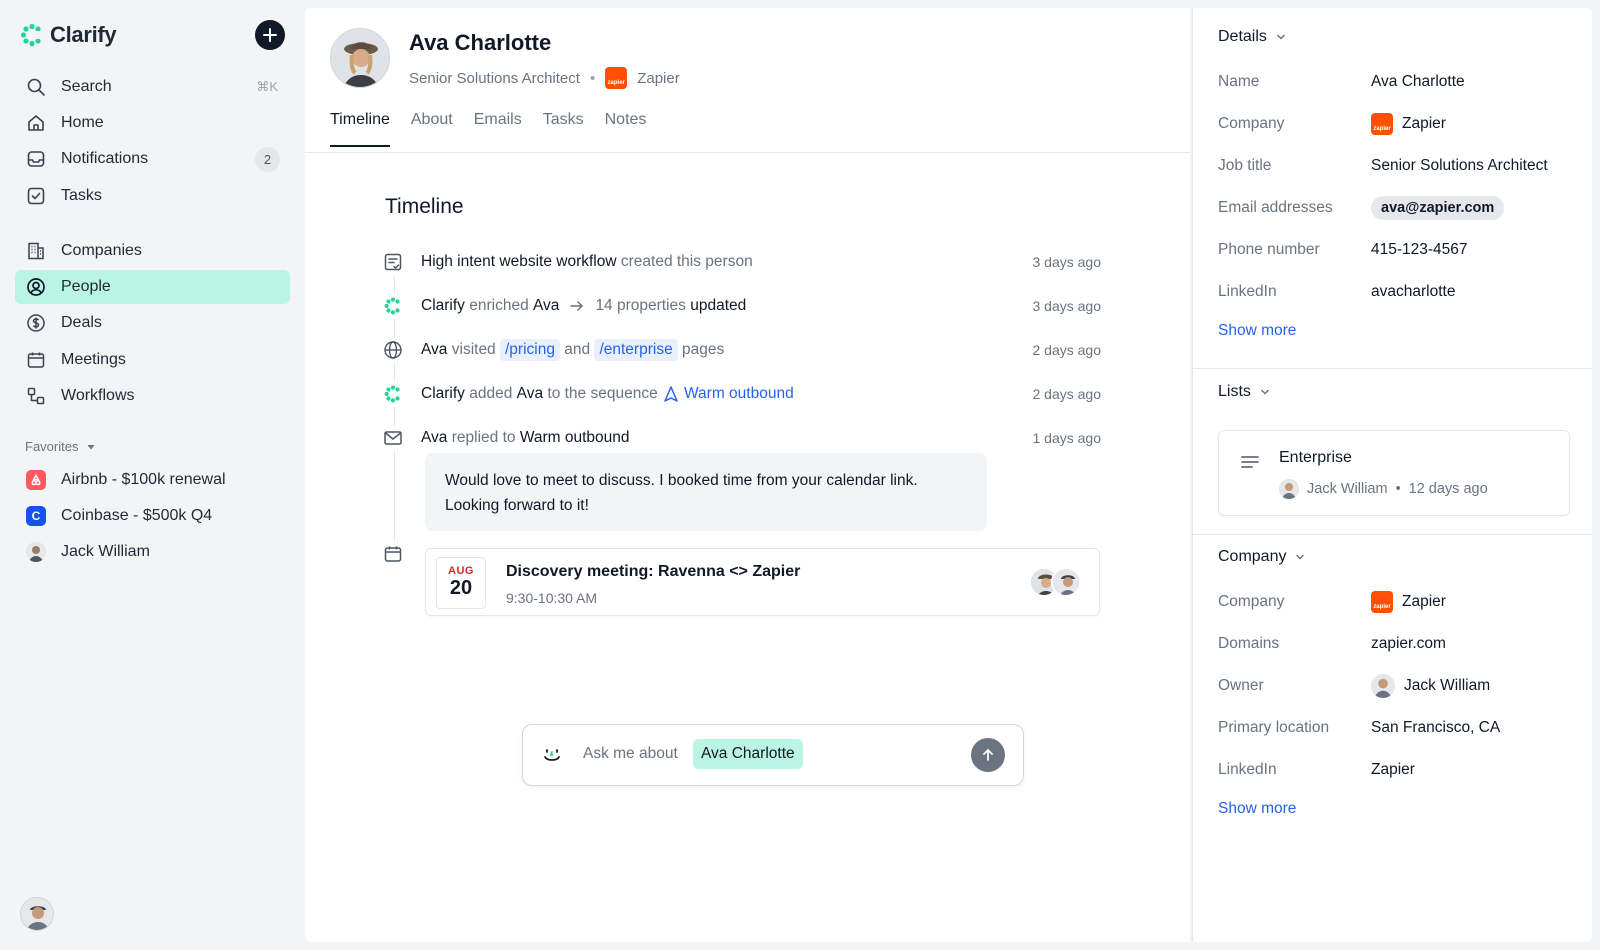 The width and height of the screenshot is (1600, 950). I want to click on field-label: Phone number, so click(1269, 249).